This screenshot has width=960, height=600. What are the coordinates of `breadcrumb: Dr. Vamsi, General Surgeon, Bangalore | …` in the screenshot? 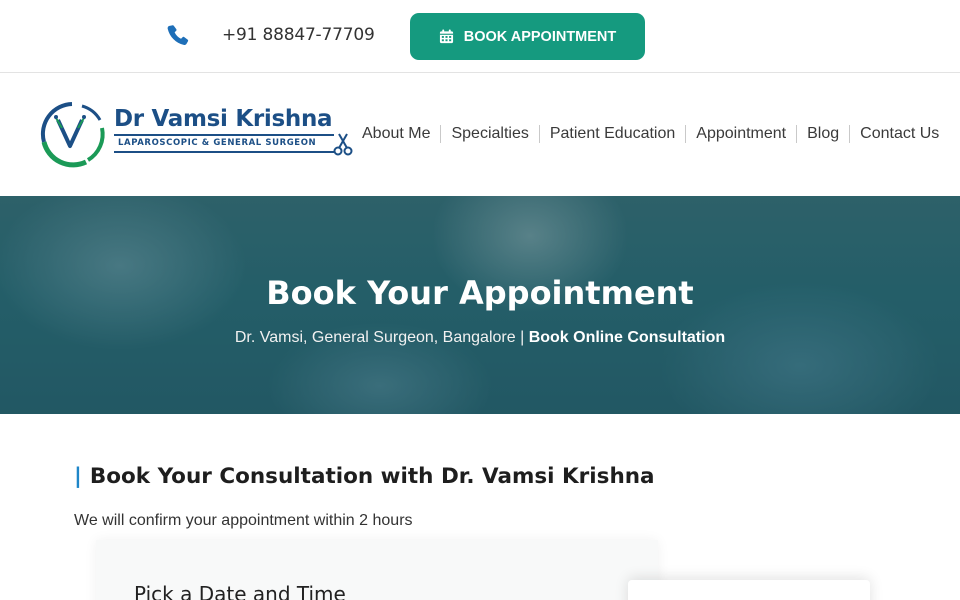 It's located at (480, 338).